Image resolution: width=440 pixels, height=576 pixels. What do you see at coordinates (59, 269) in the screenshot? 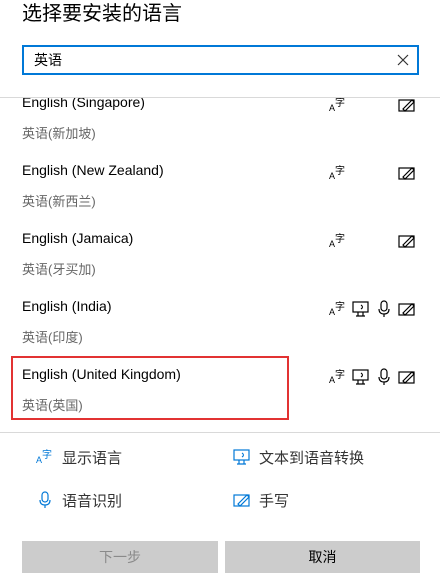
I see `language-native-name: 英语(牙买加)` at bounding box center [59, 269].